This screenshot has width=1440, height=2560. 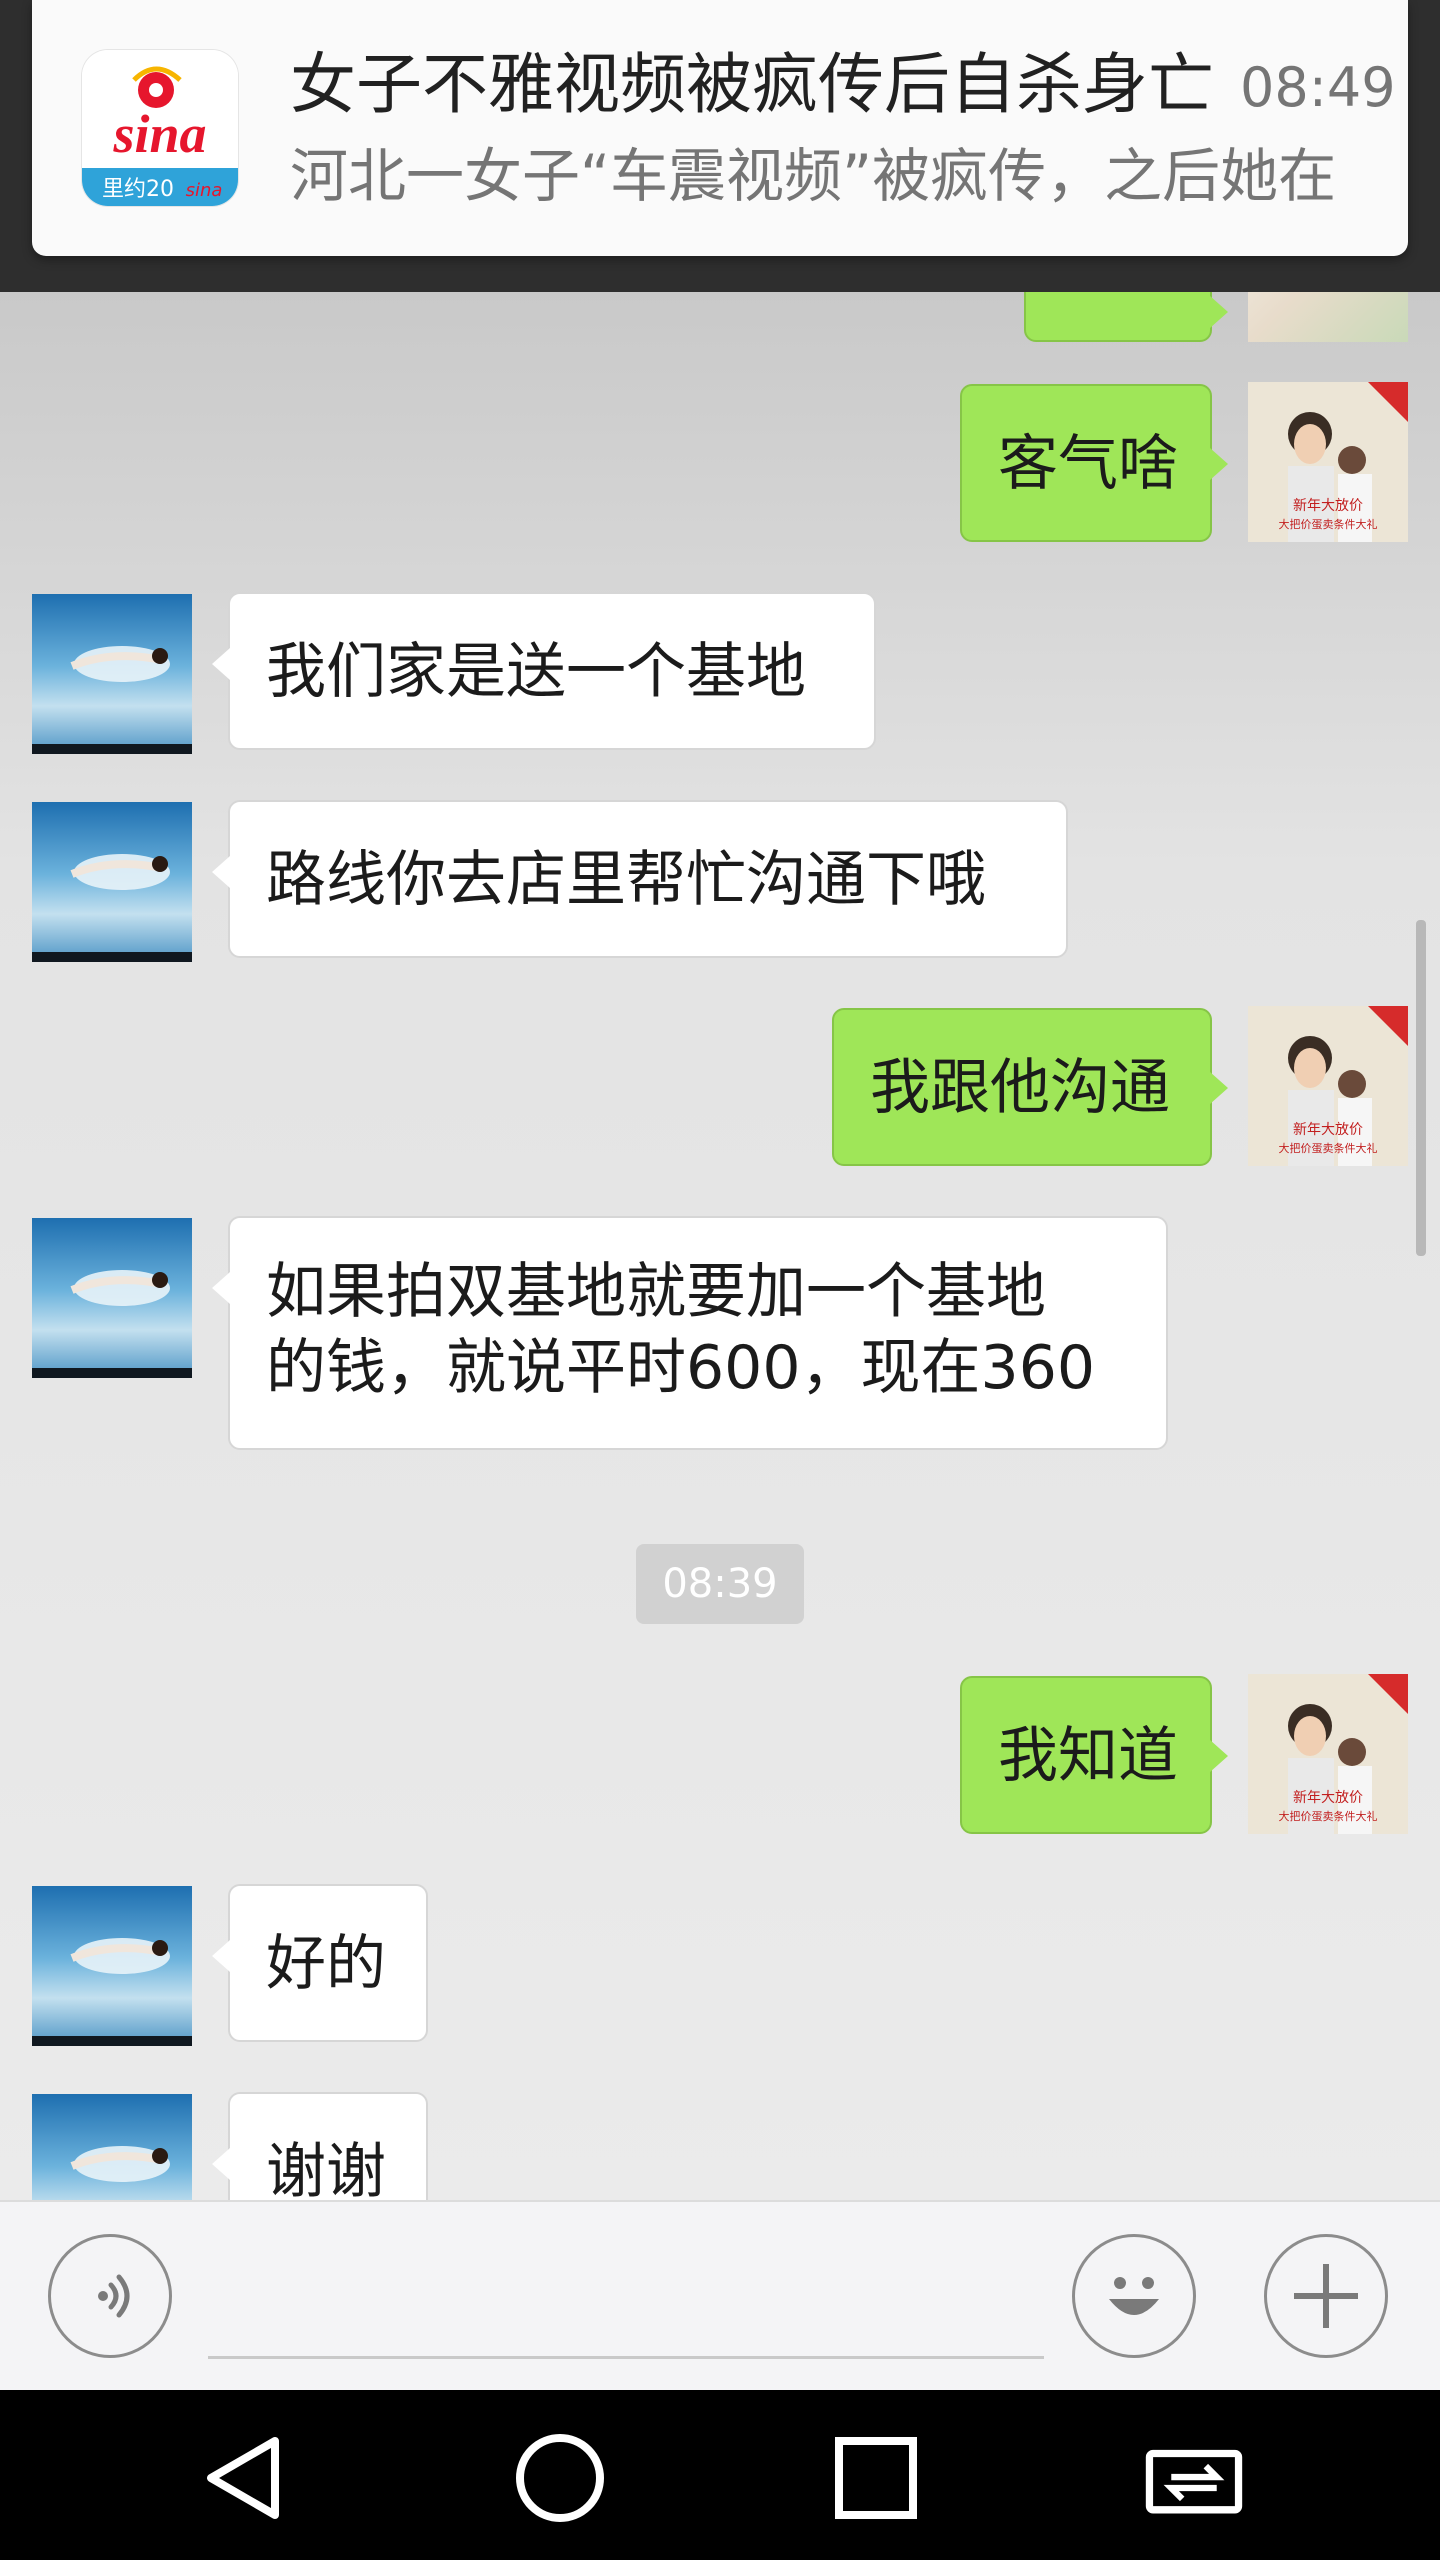 I want to click on message-text: 我跟他沟通, so click(x=1020, y=1088).